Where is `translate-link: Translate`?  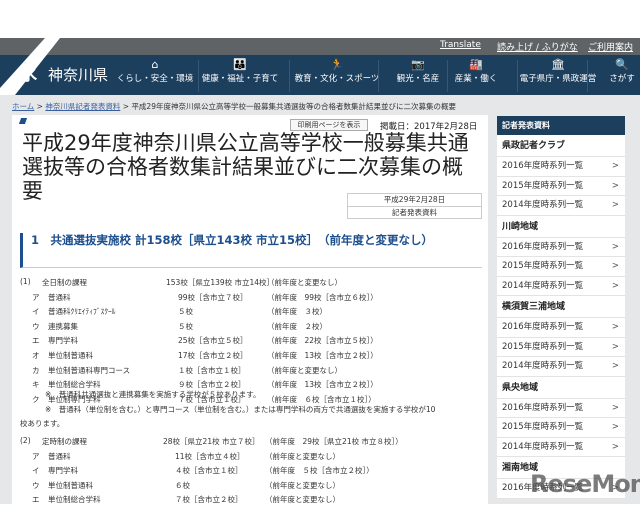 translate-link: Translate is located at coordinates (460, 45).